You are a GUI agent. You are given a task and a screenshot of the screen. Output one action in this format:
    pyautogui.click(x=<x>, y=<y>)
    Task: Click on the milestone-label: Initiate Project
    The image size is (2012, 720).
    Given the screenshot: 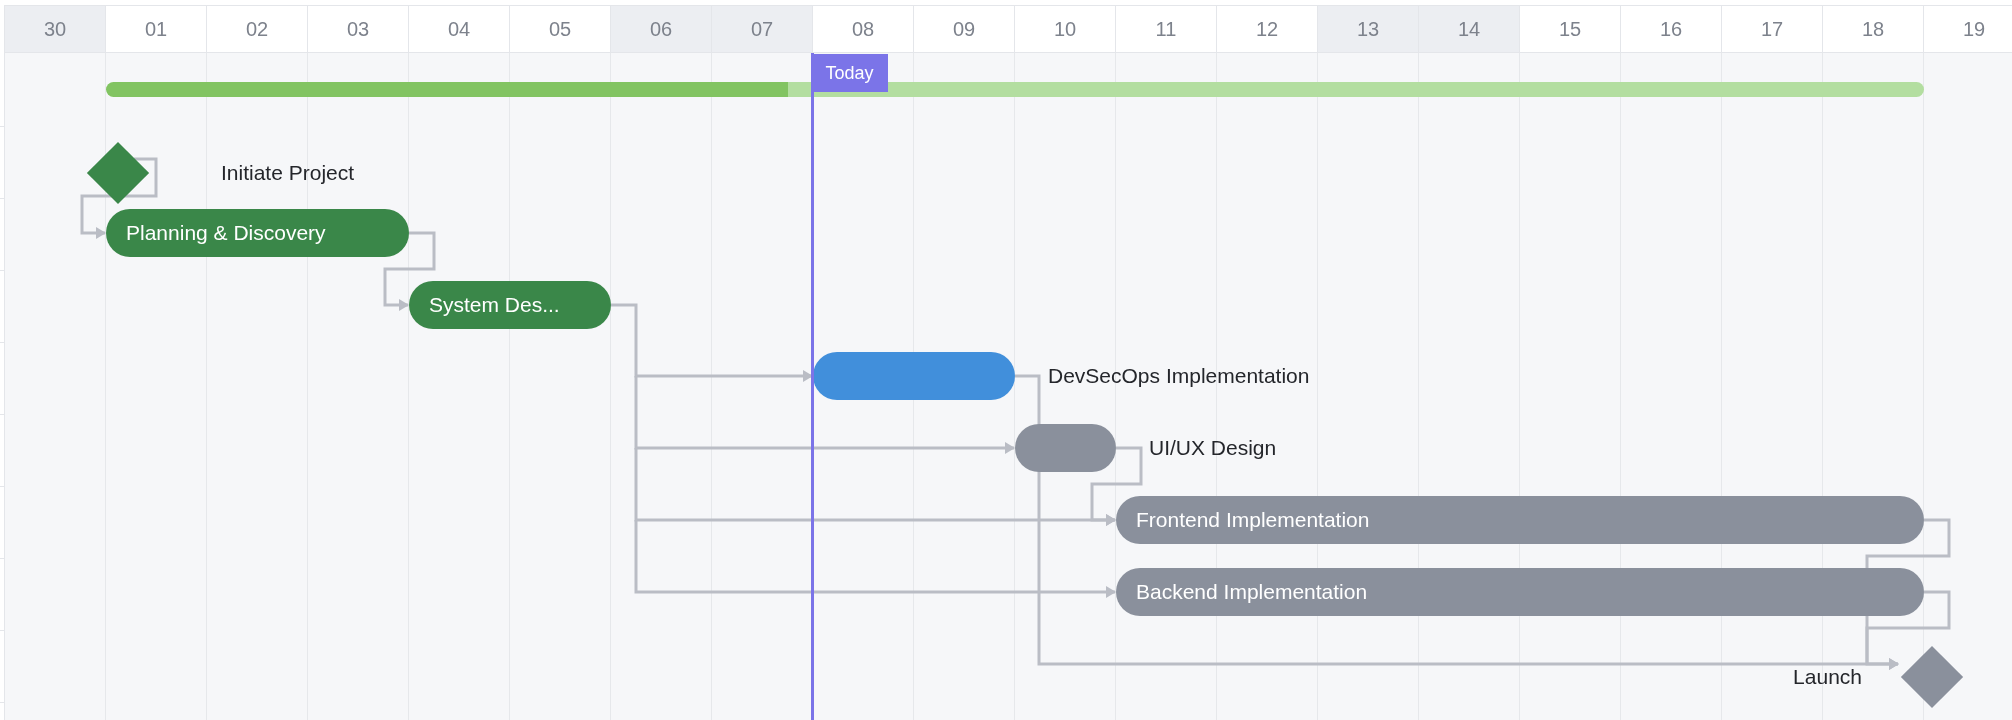 What is the action you would take?
    pyautogui.click(x=288, y=173)
    